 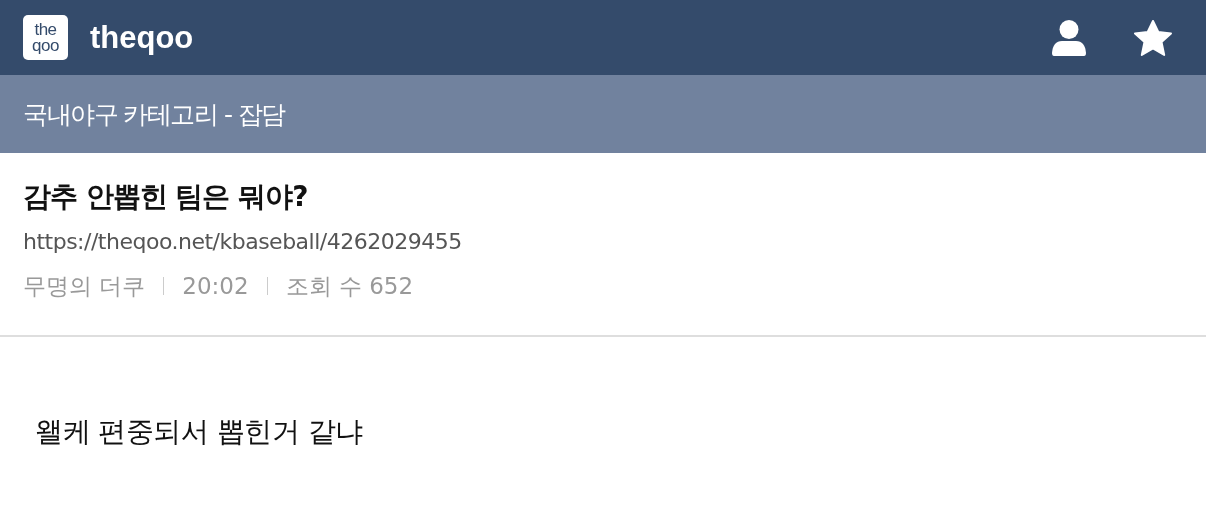 What do you see at coordinates (166, 197) in the screenshot?
I see `post-title: 감추 안뽑힌 팀은 뭐야?` at bounding box center [166, 197].